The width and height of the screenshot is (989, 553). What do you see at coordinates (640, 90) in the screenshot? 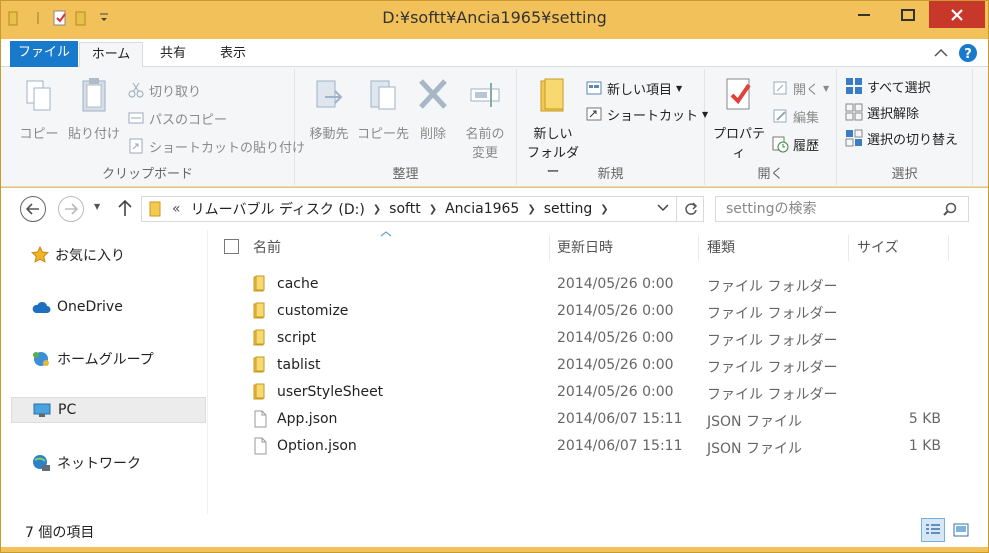
I see `new-item-label: 新しい項目` at bounding box center [640, 90].